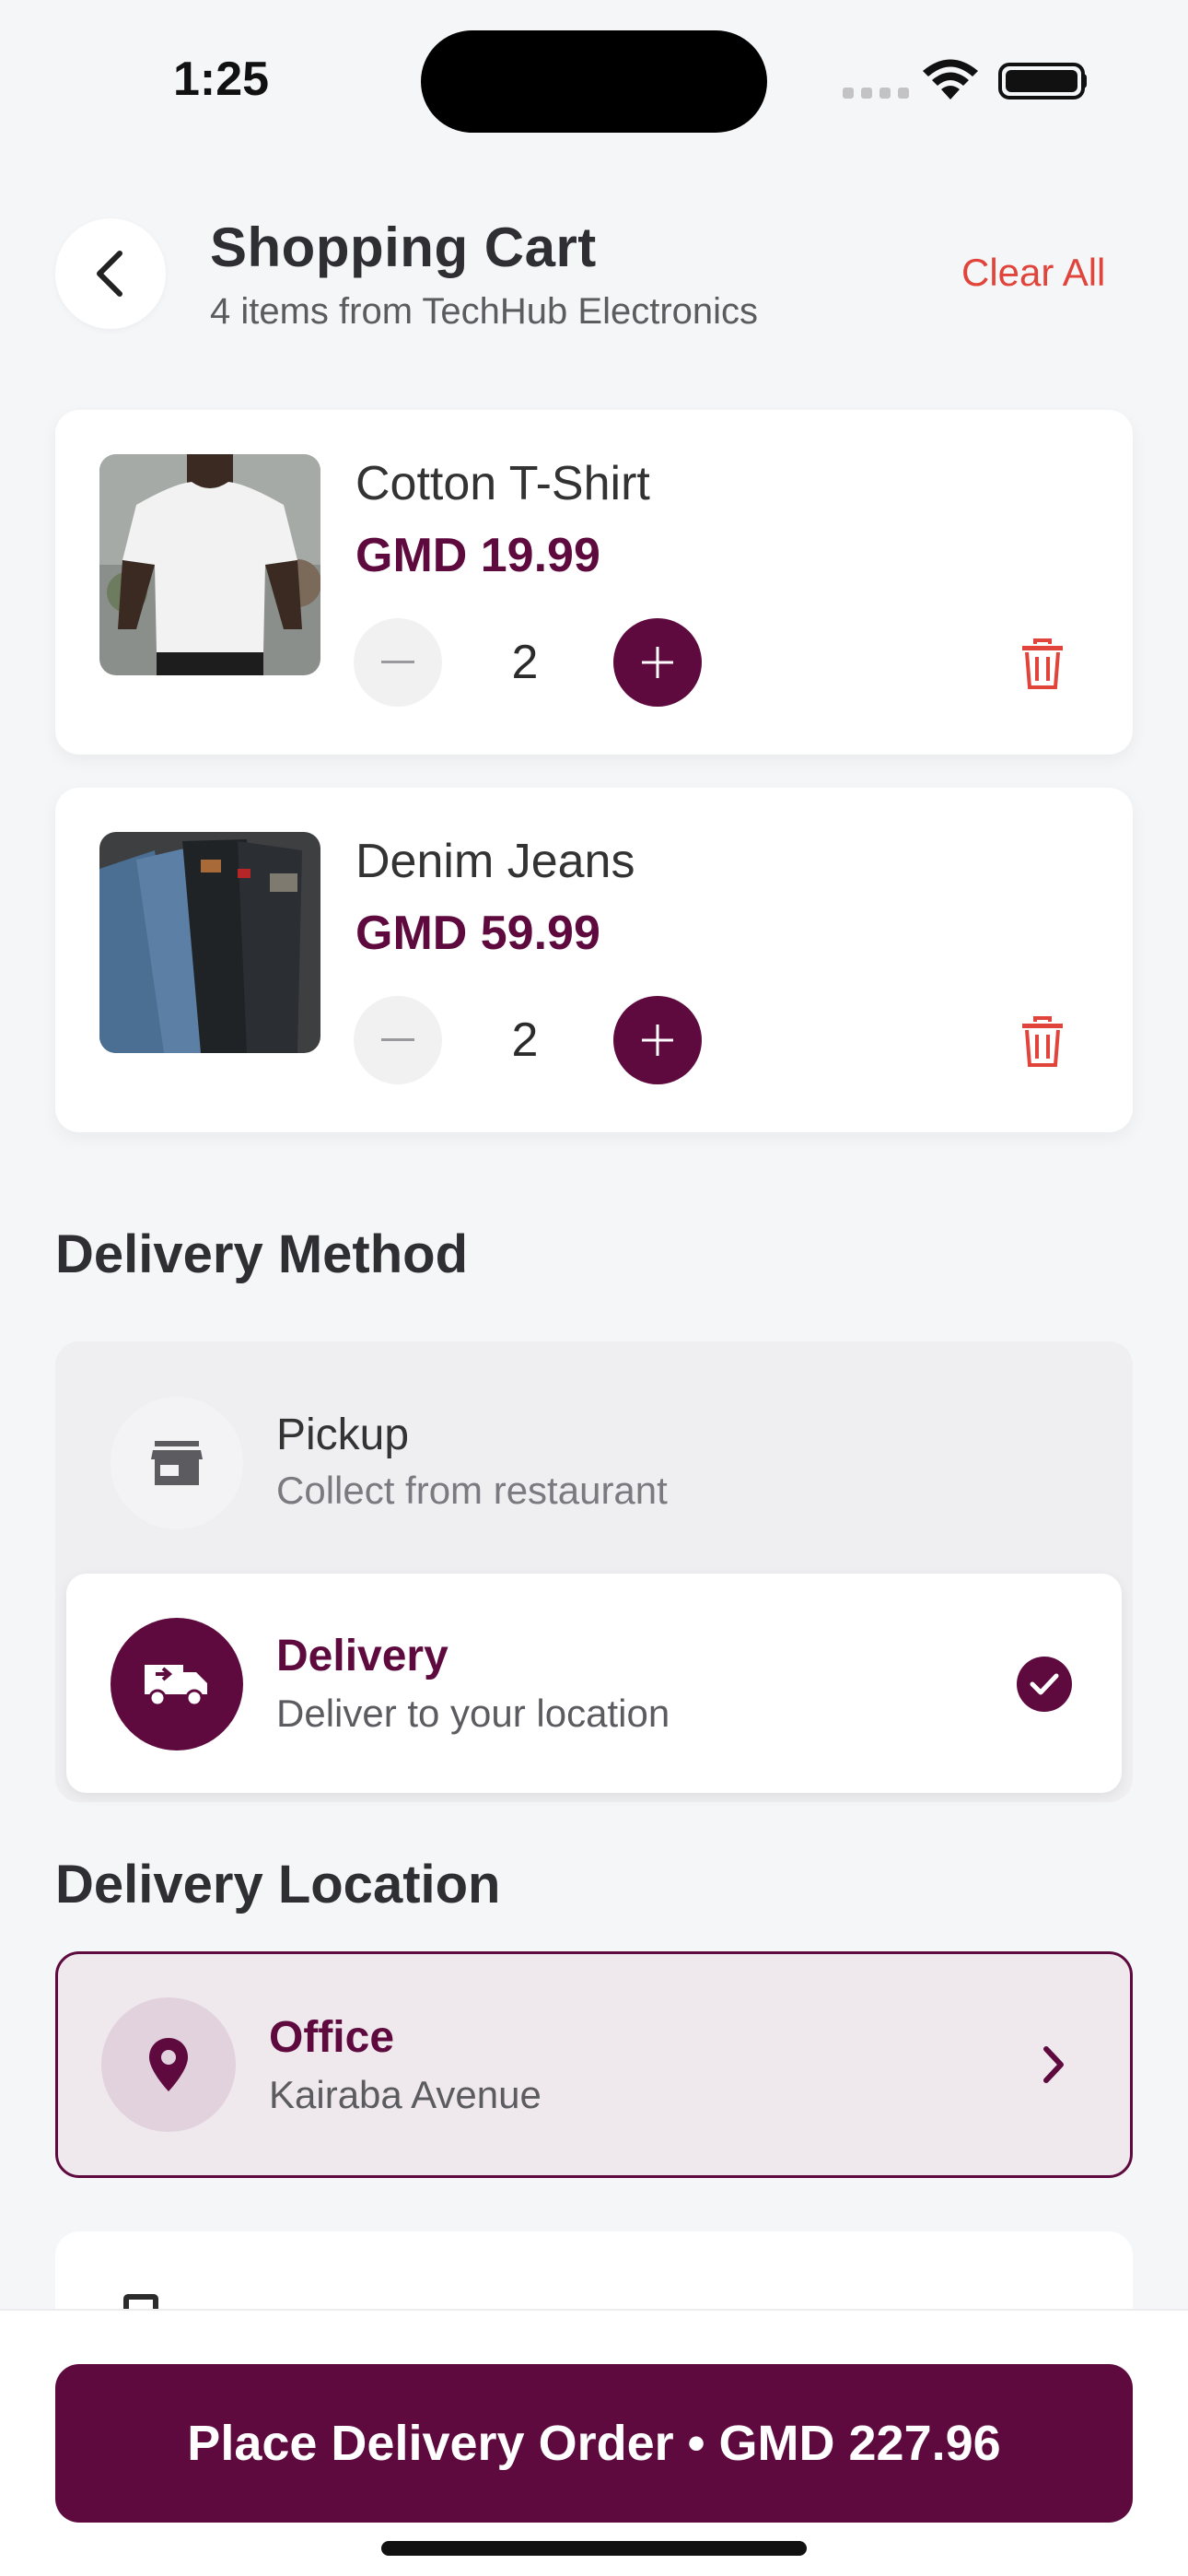  I want to click on cart-item: Denim Jeans GMD 59.99 2, so click(594, 960).